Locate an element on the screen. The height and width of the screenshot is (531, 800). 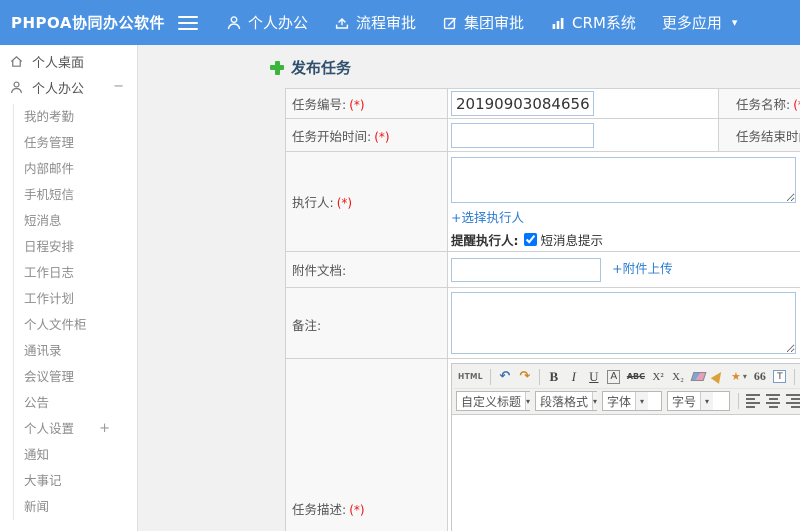
blockquote-icon: 66 is located at coordinates (759, 376).